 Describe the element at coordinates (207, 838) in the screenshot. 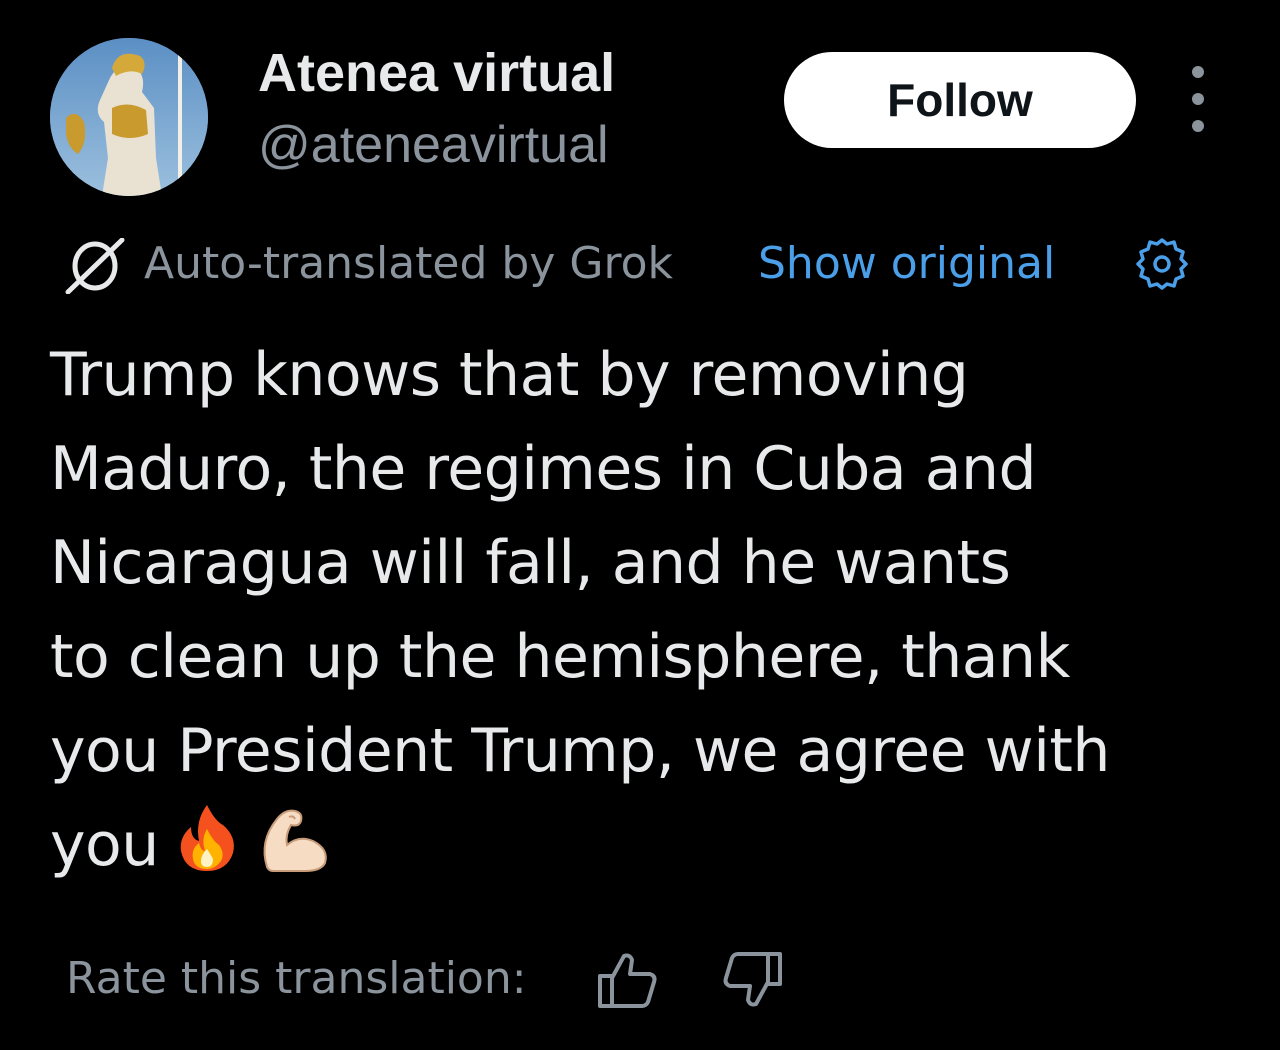

I see `fire-emoji` at that location.